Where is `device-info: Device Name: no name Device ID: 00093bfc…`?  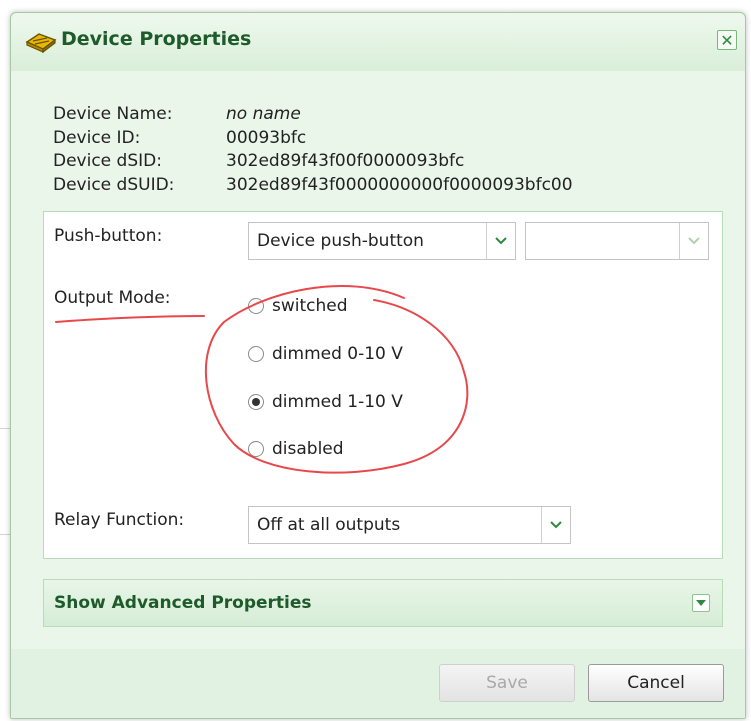 device-info: Device Name: no name Device ID: 00093bfc… is located at coordinates (313, 150).